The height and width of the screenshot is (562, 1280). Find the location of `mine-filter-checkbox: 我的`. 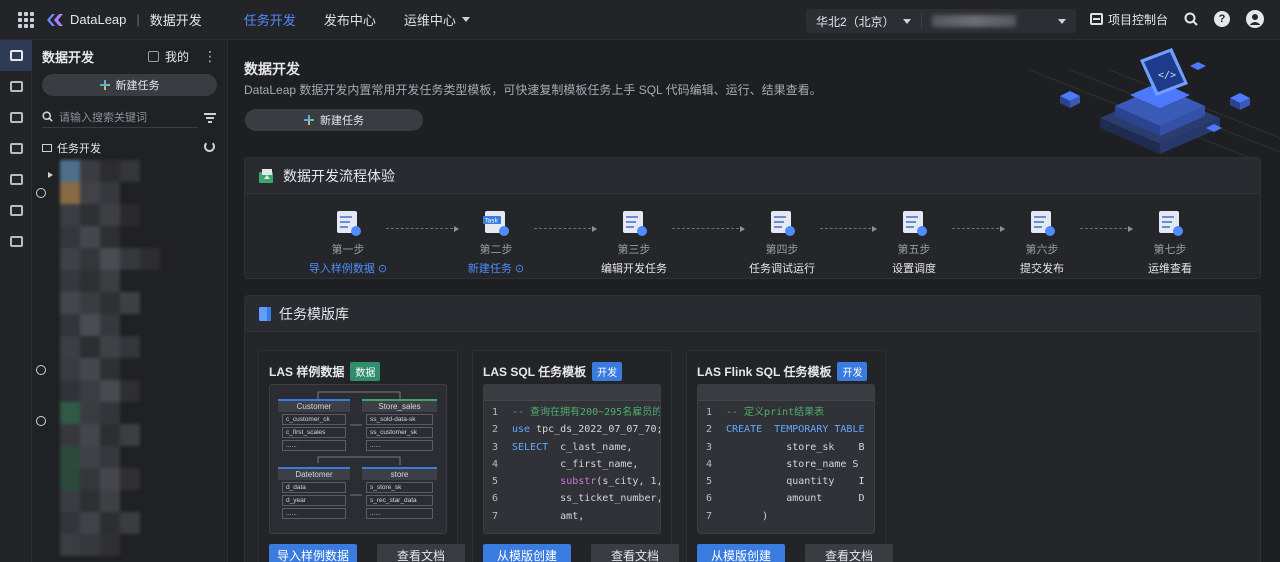

mine-filter-checkbox: 我的 is located at coordinates (168, 56).